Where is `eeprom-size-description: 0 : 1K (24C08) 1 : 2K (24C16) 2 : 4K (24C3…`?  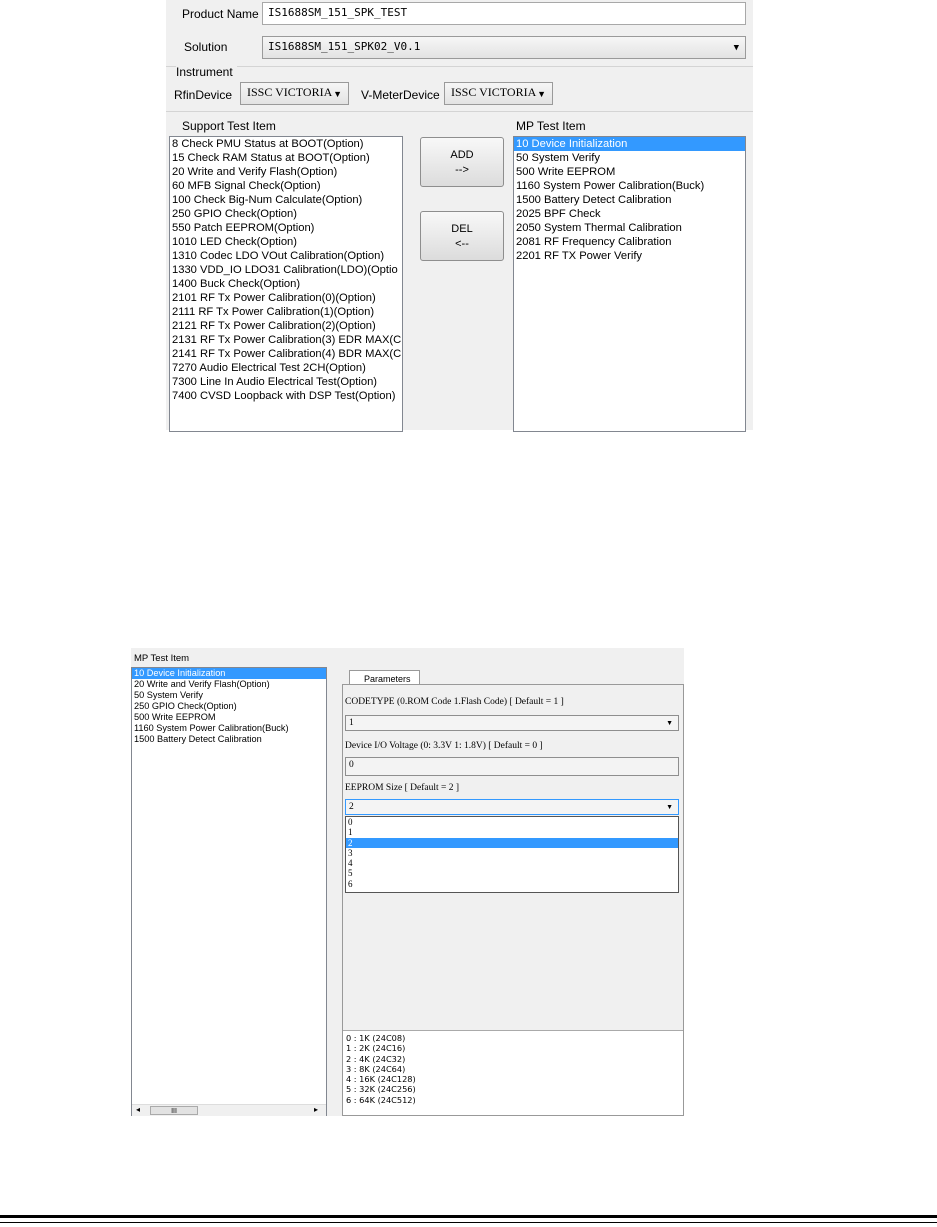 eeprom-size-description: 0 : 1K (24C08) 1 : 2K (24C16) 2 : 4K (24C3… is located at coordinates (513, 1072).